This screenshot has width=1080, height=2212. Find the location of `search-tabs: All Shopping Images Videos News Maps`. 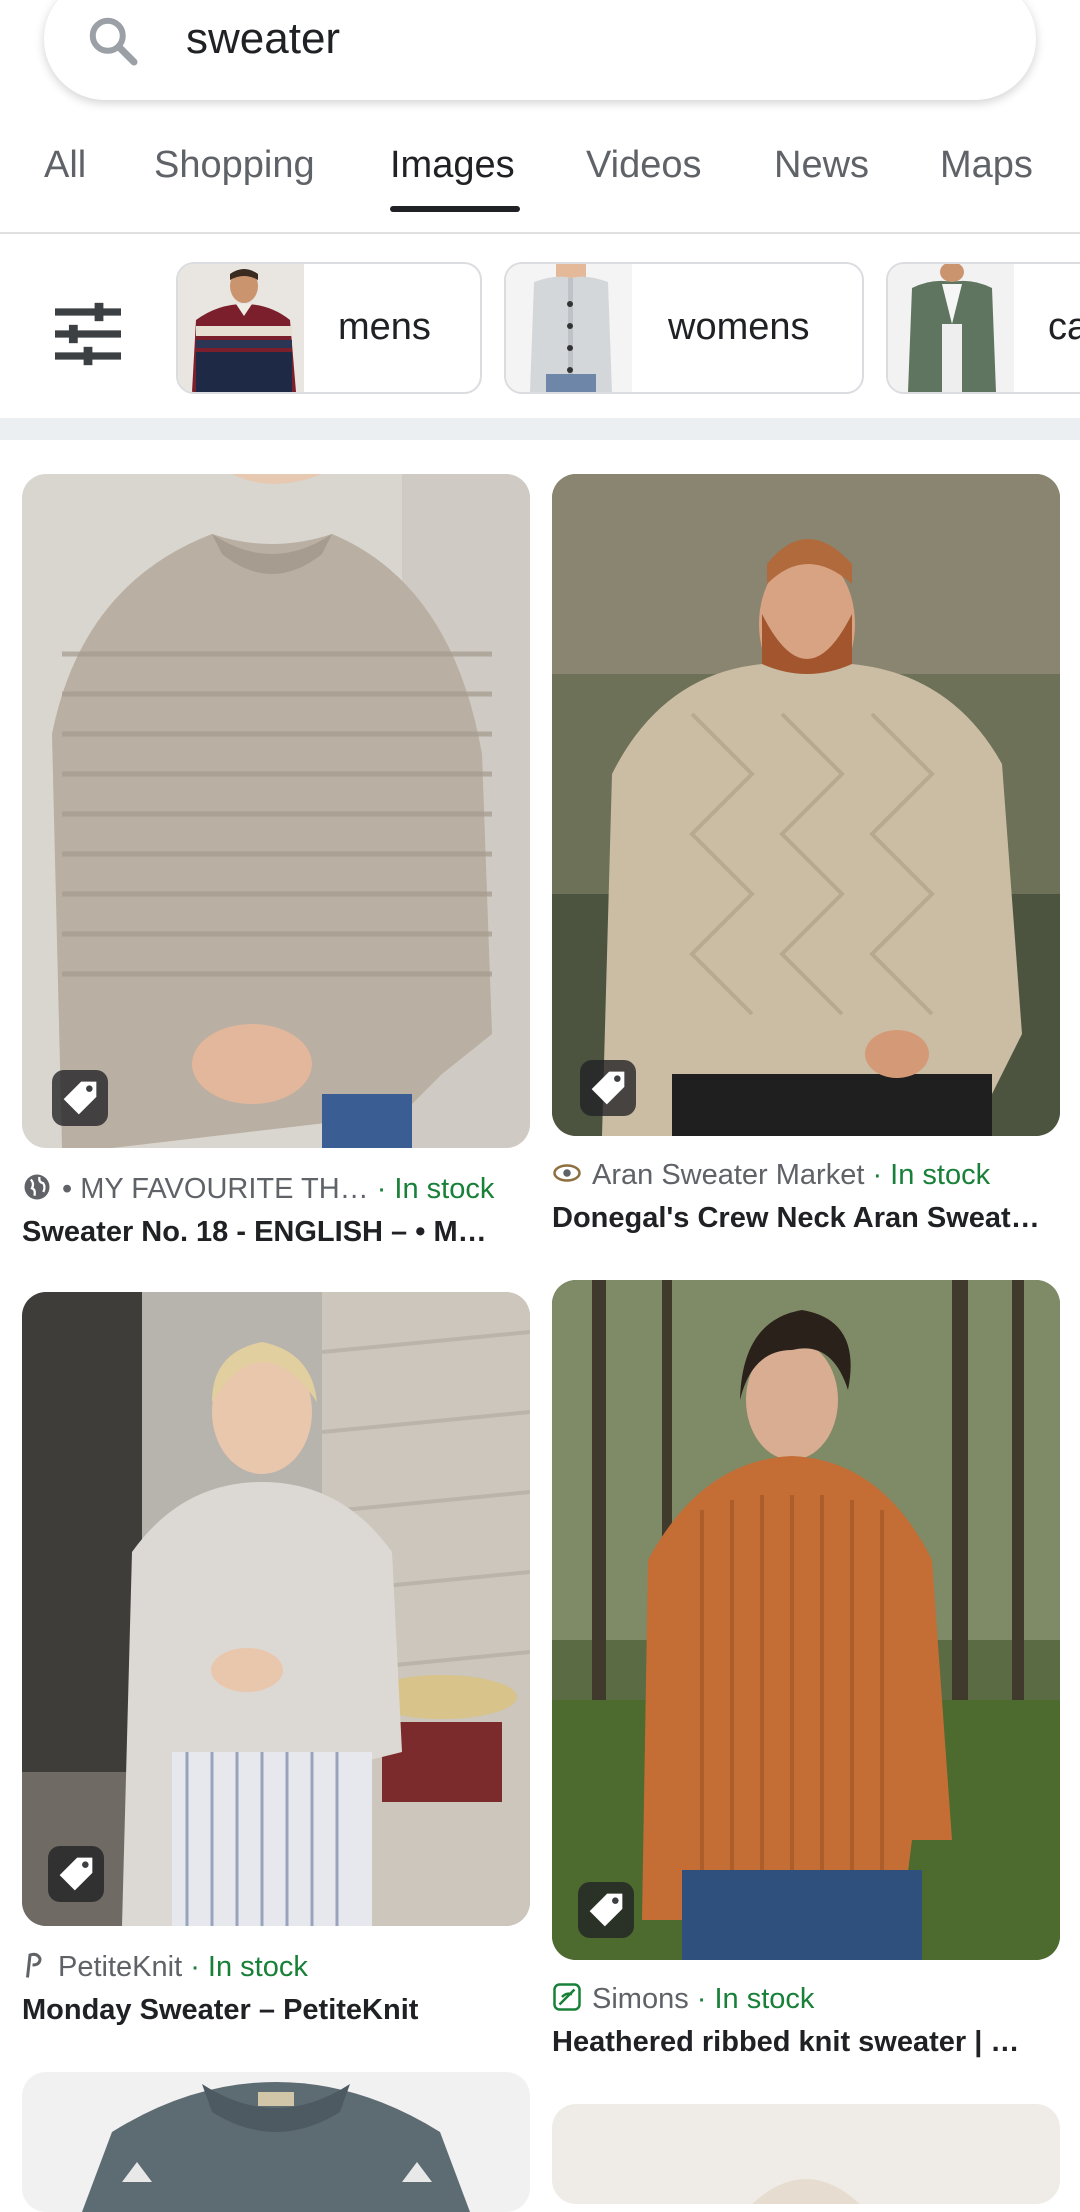

search-tabs: All Shopping Images Videos News Maps is located at coordinates (540, 182).